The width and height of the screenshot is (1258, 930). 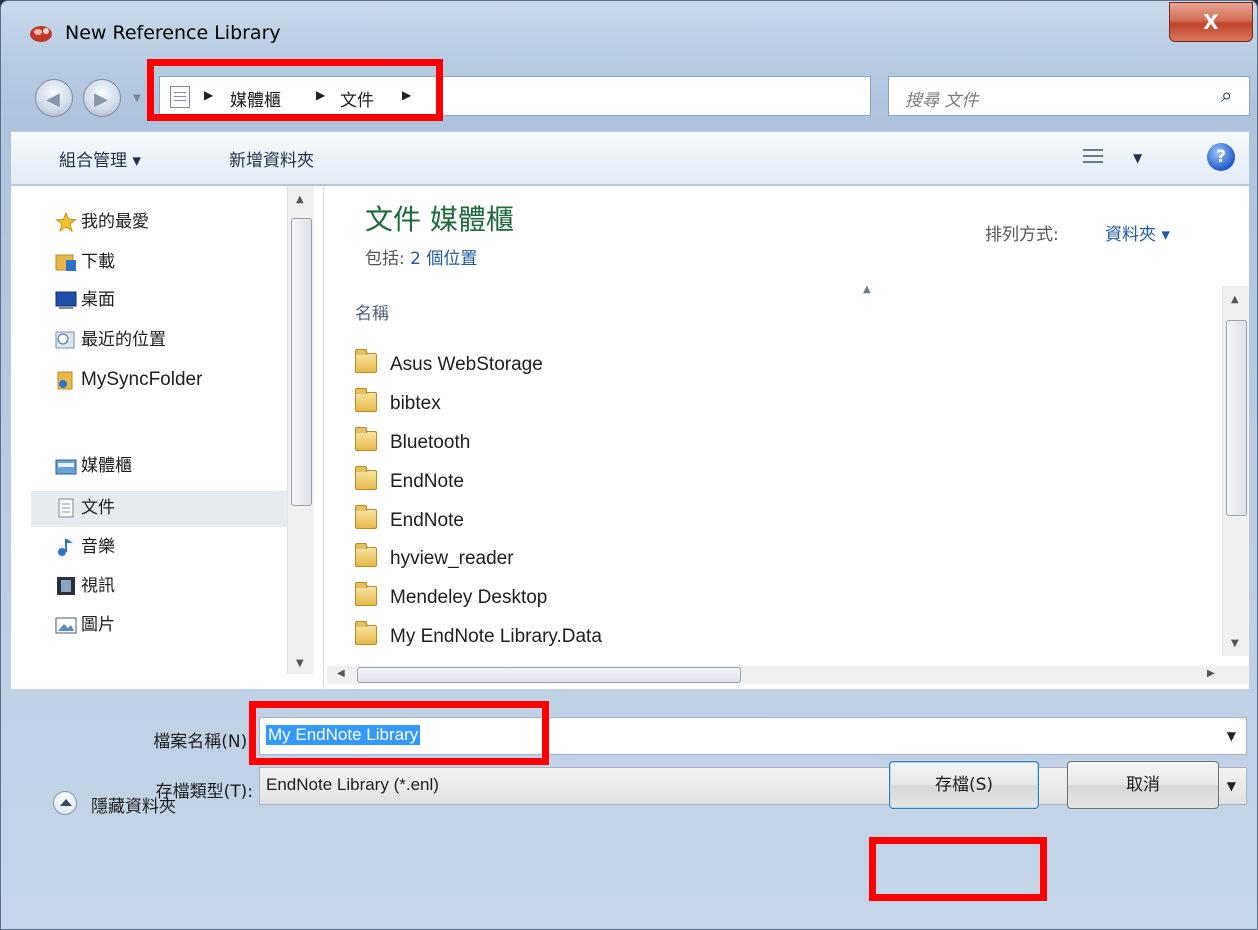 I want to click on sync-folder-icon, so click(x=65, y=380).